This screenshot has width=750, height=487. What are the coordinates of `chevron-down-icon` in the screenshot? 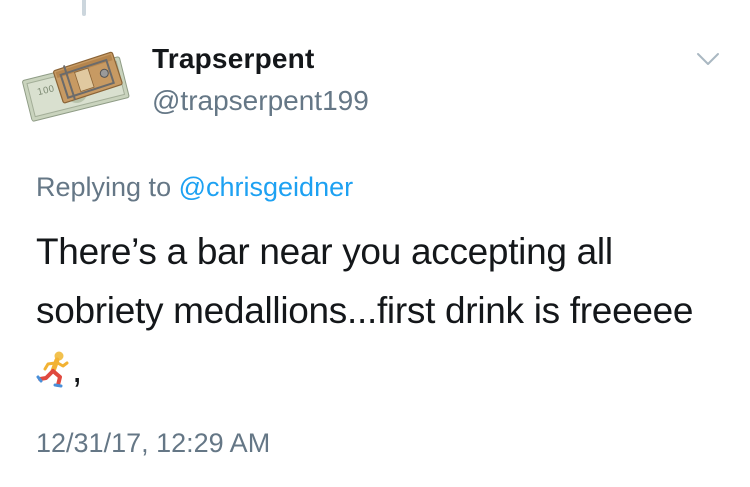 It's located at (708, 59).